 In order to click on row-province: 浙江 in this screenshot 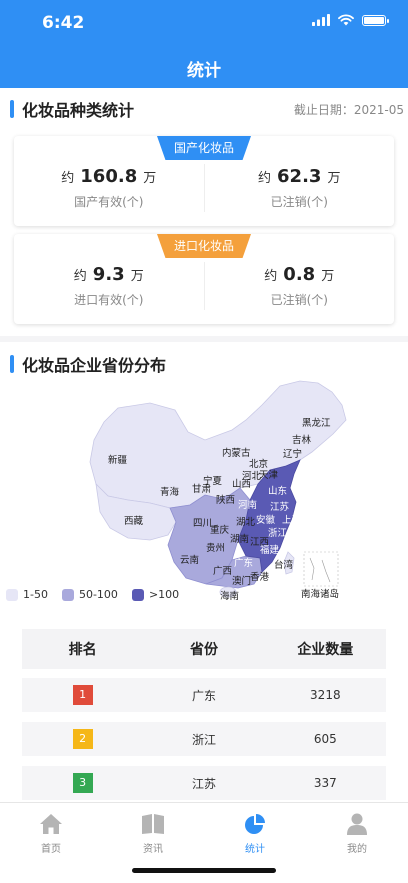, I will do `click(203, 739)`.